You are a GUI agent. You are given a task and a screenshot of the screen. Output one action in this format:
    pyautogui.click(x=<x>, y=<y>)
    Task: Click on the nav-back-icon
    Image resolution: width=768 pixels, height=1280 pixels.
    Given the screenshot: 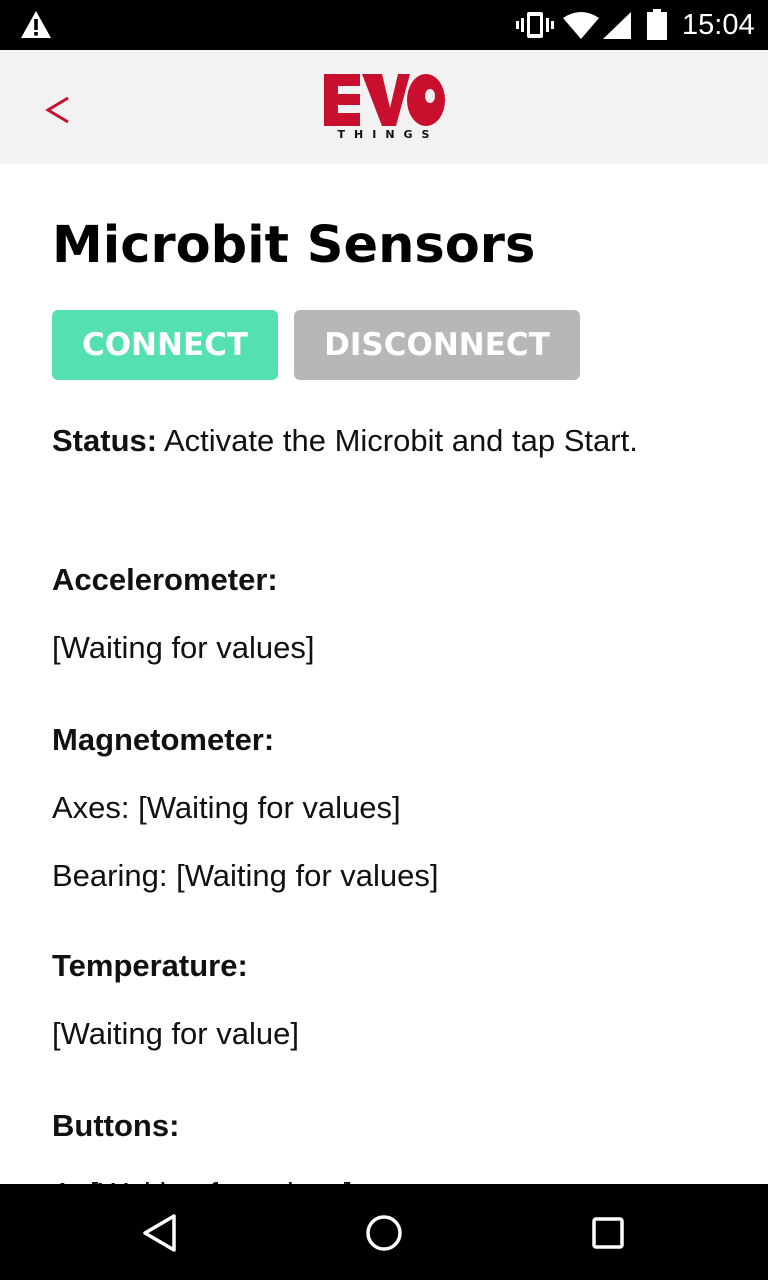 What is the action you would take?
    pyautogui.click(x=159, y=1233)
    